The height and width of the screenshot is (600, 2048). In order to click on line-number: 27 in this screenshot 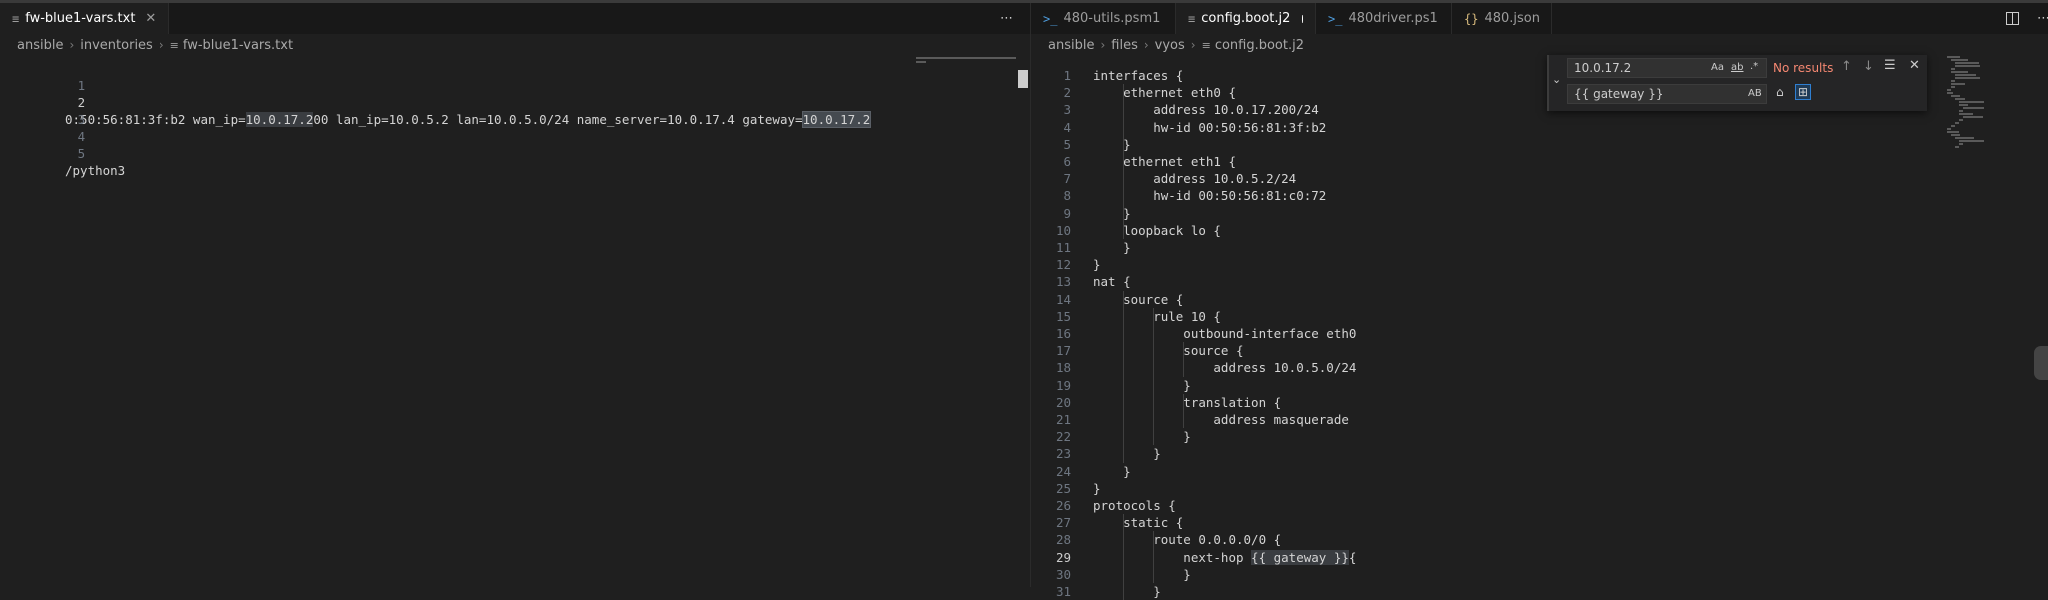, I will do `click(1063, 523)`.